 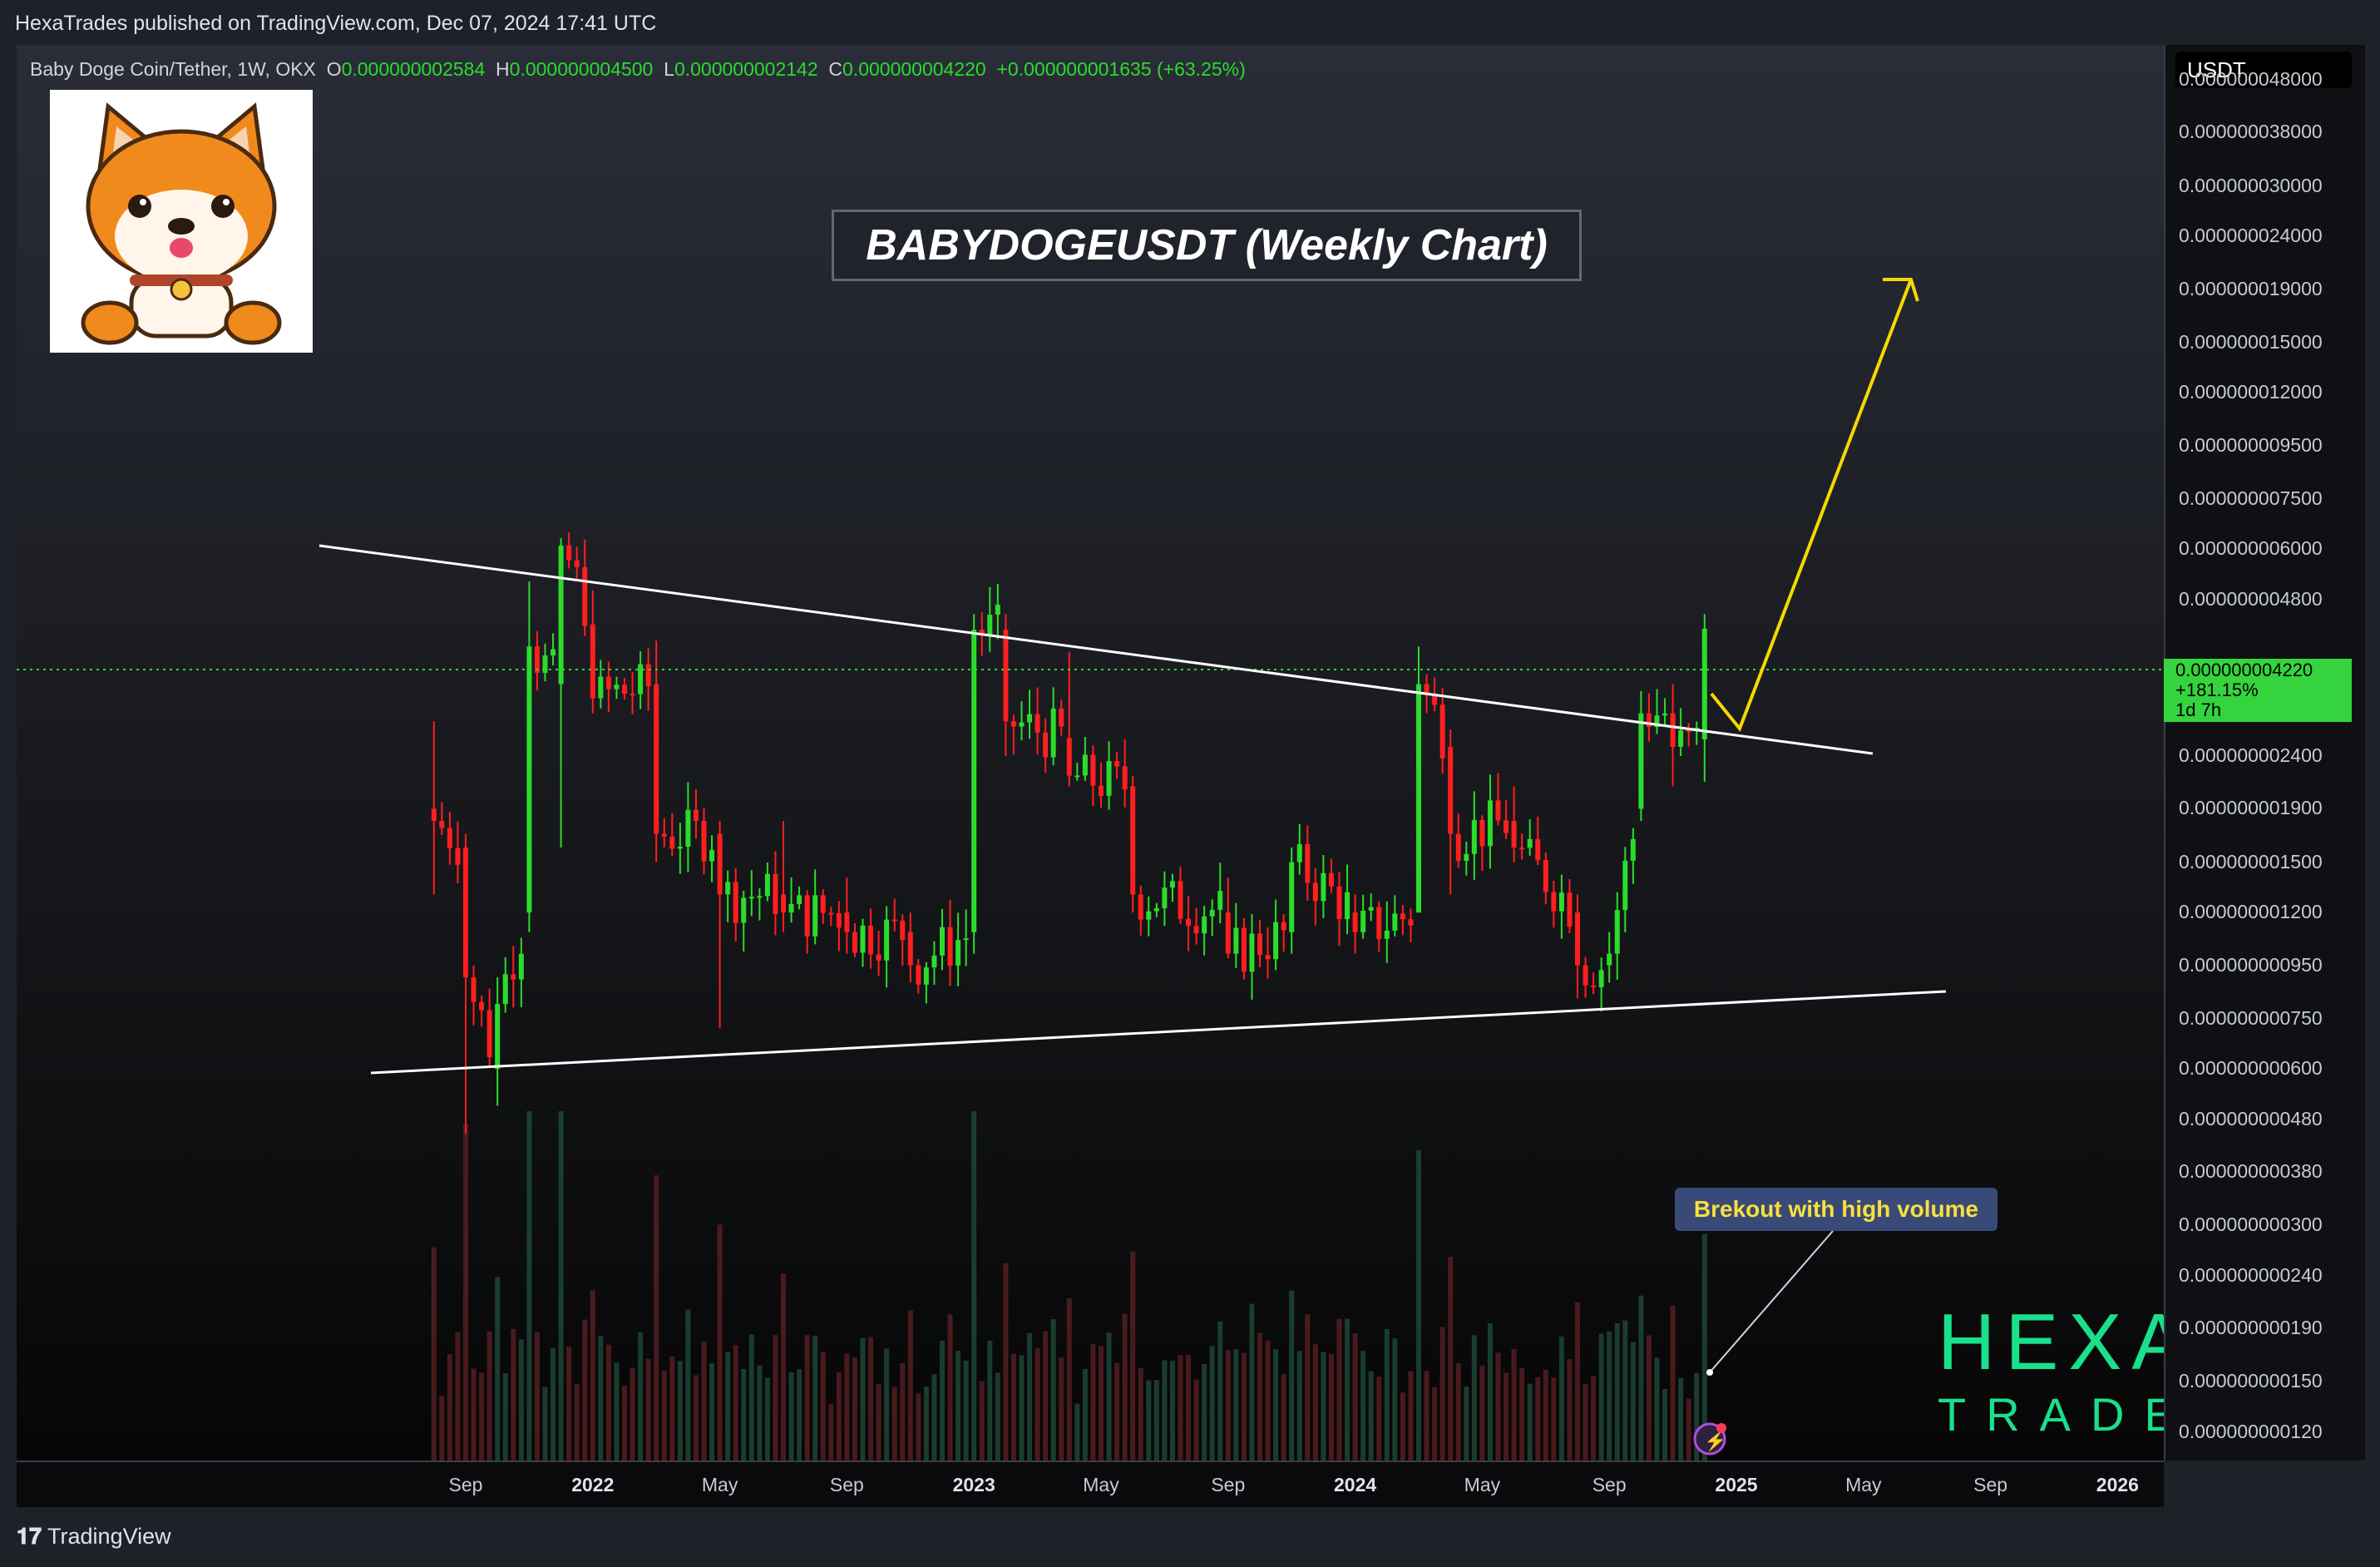 I want to click on price-tick: 0.000000004800, so click(x=2251, y=598).